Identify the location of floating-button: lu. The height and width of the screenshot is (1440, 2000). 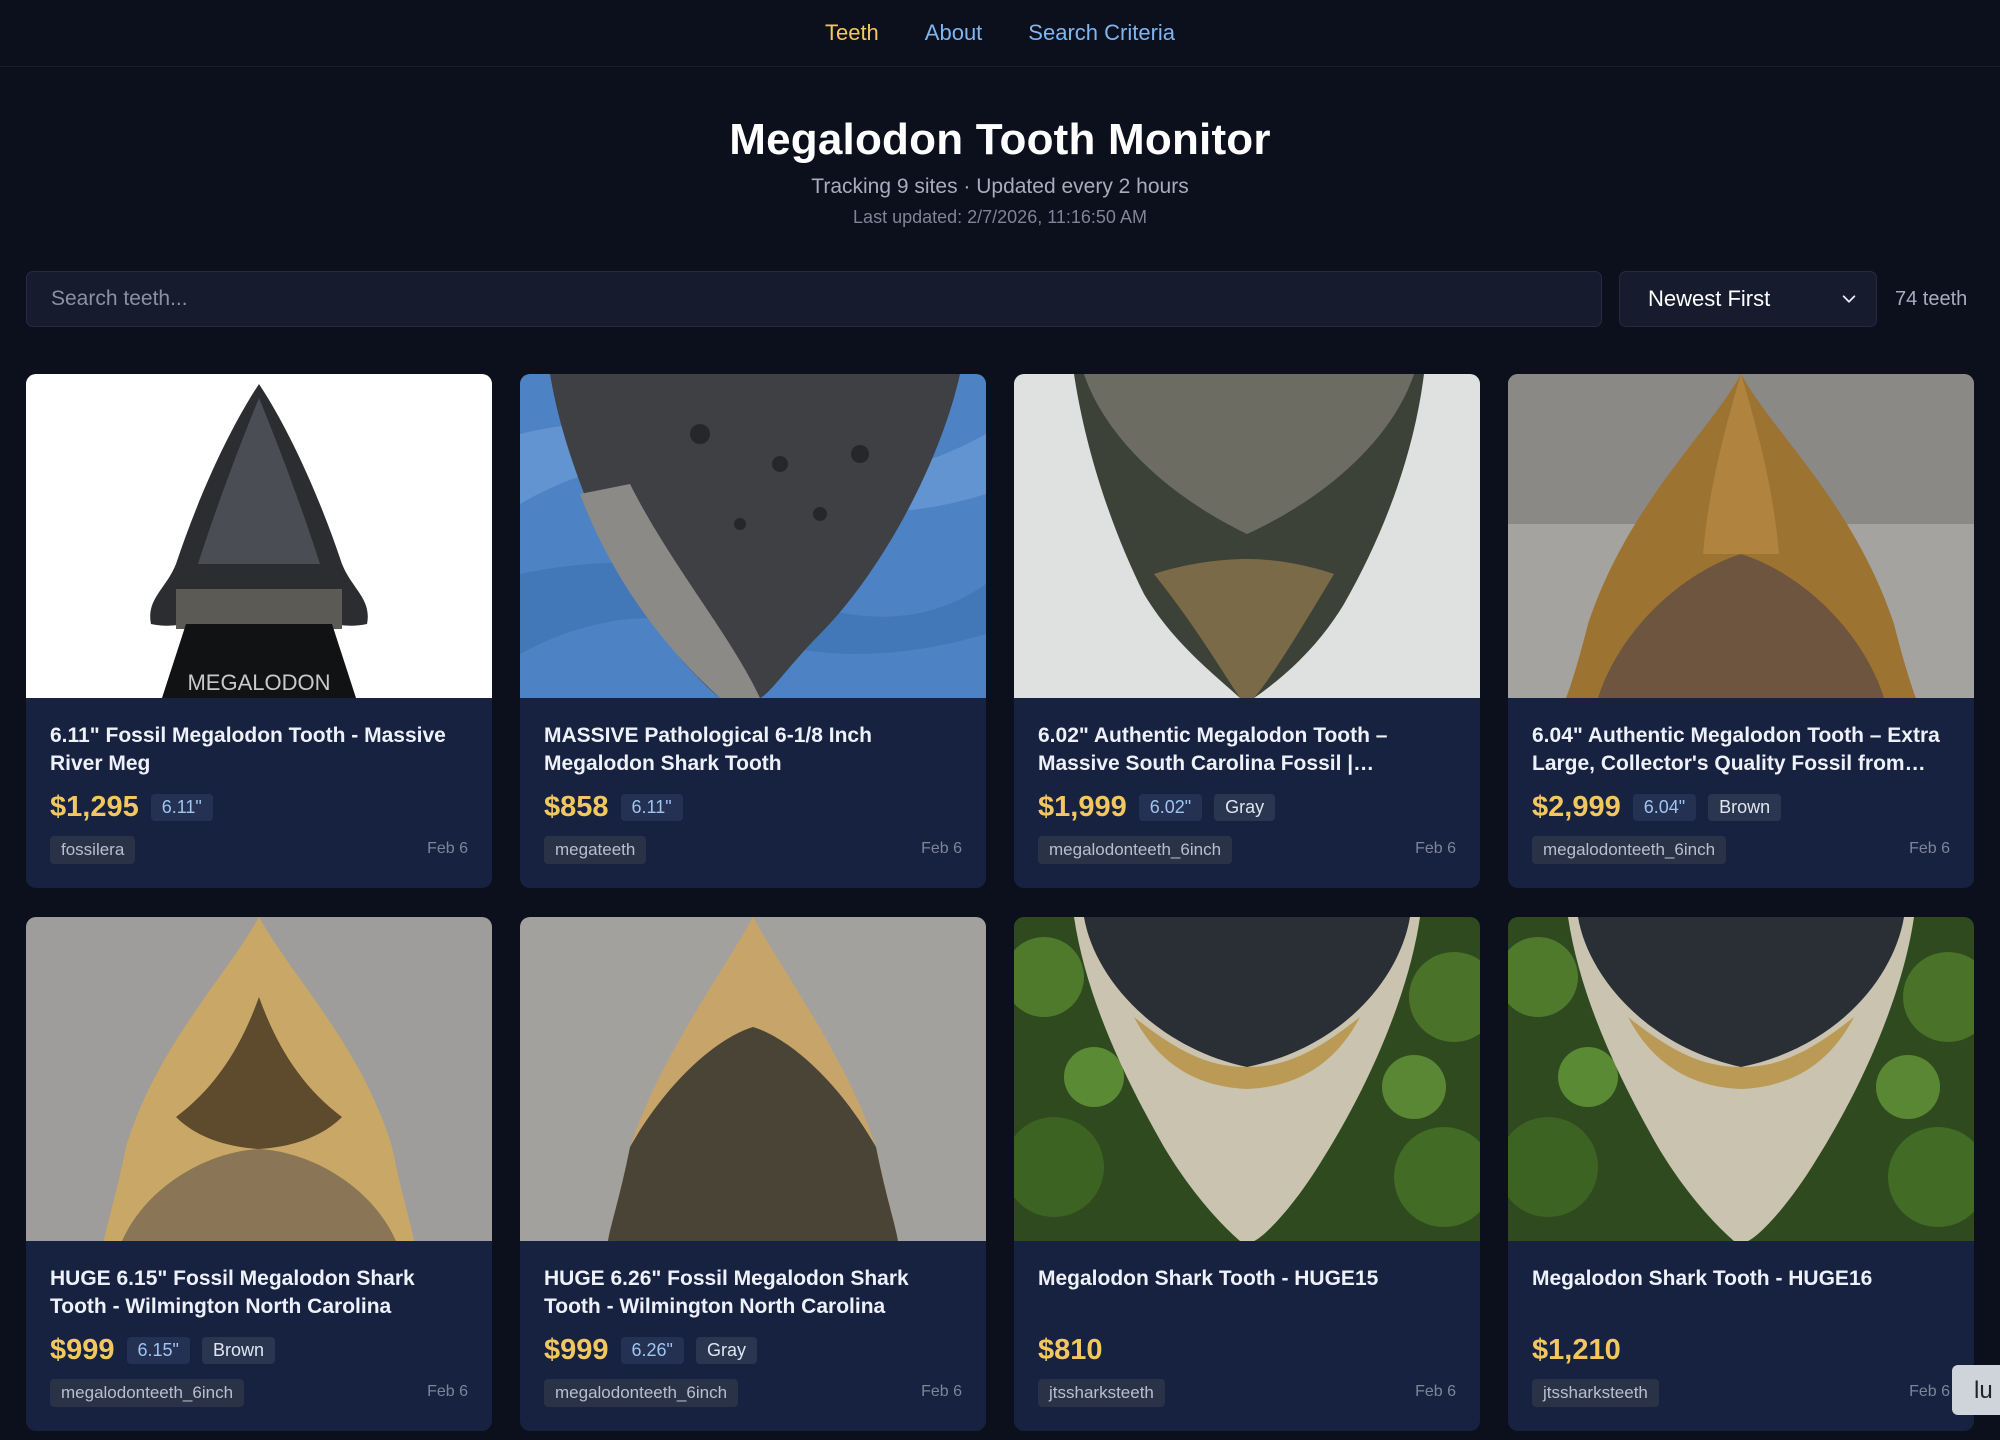
(1976, 1390).